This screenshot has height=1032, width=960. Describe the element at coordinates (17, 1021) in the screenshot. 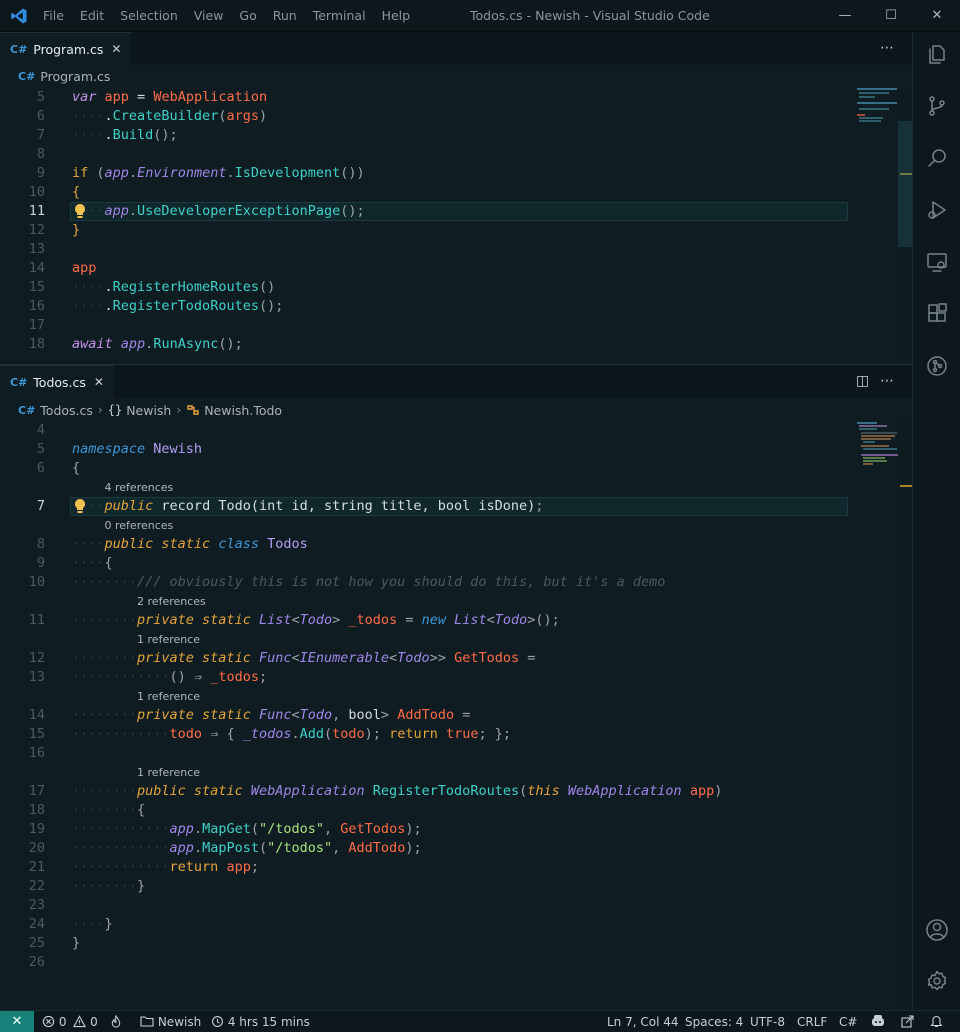

I see `remote-indicator-icon: ✕` at that location.